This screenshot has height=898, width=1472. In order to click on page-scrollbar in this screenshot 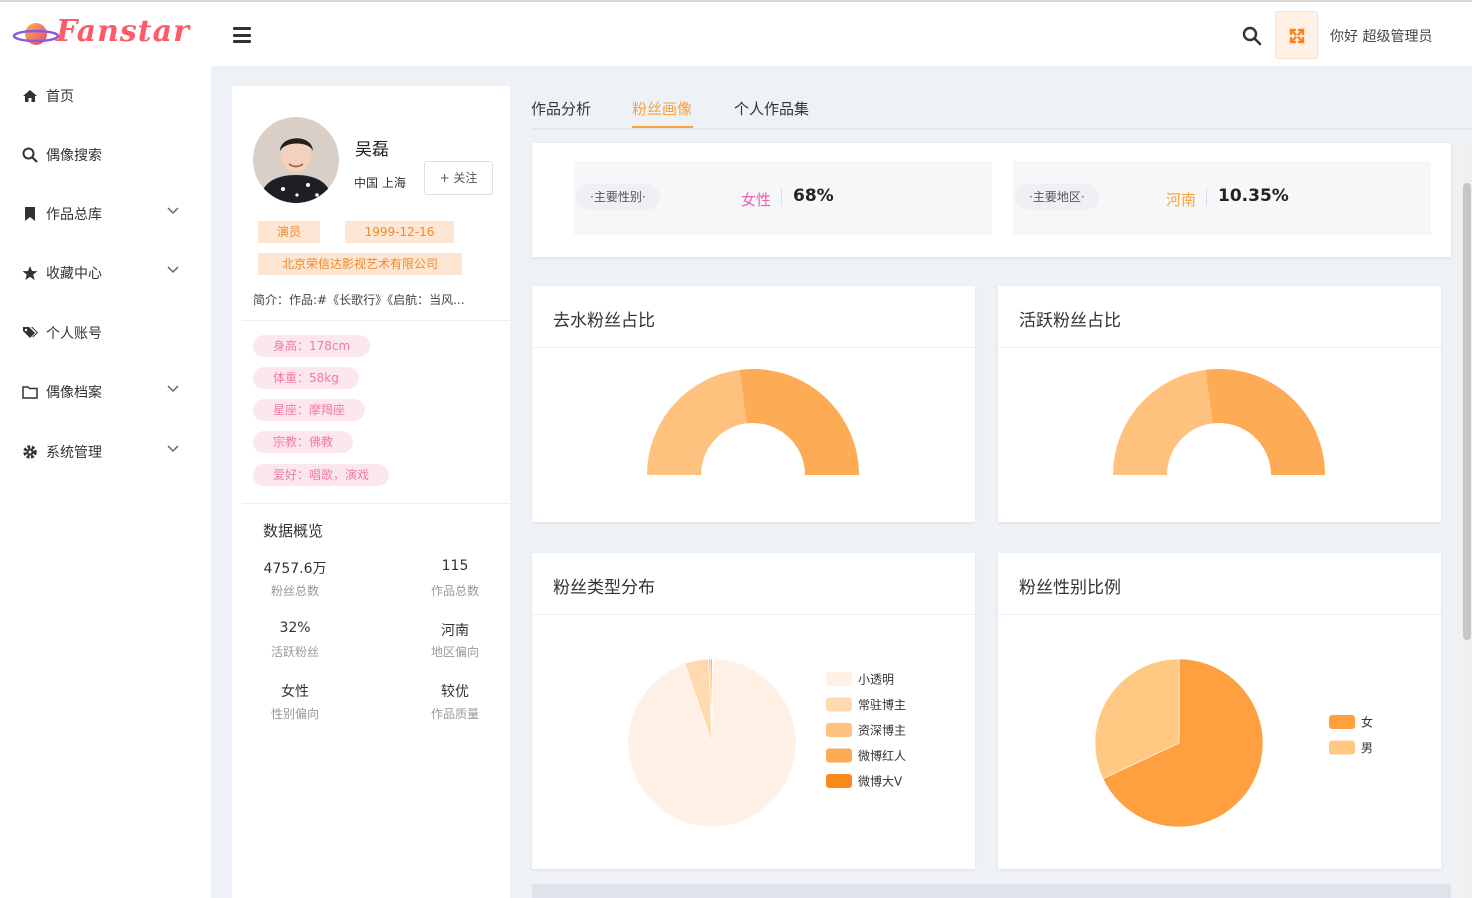, I will do `click(1467, 520)`.